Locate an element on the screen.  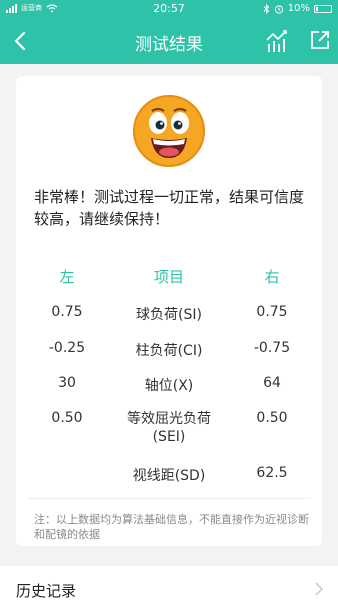
table-row: -0.25 柱负荷(CI) -0.75 is located at coordinates (169, 352).